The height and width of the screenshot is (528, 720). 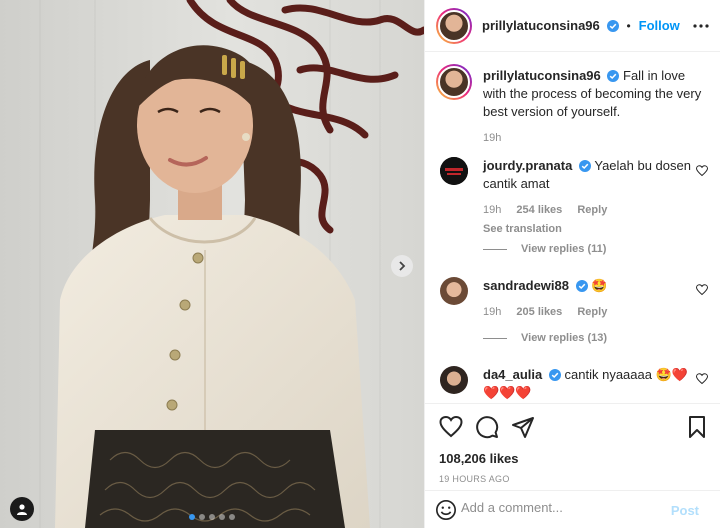 What do you see at coordinates (527, 165) in the screenshot?
I see `comment-username: jourdy.pranata` at bounding box center [527, 165].